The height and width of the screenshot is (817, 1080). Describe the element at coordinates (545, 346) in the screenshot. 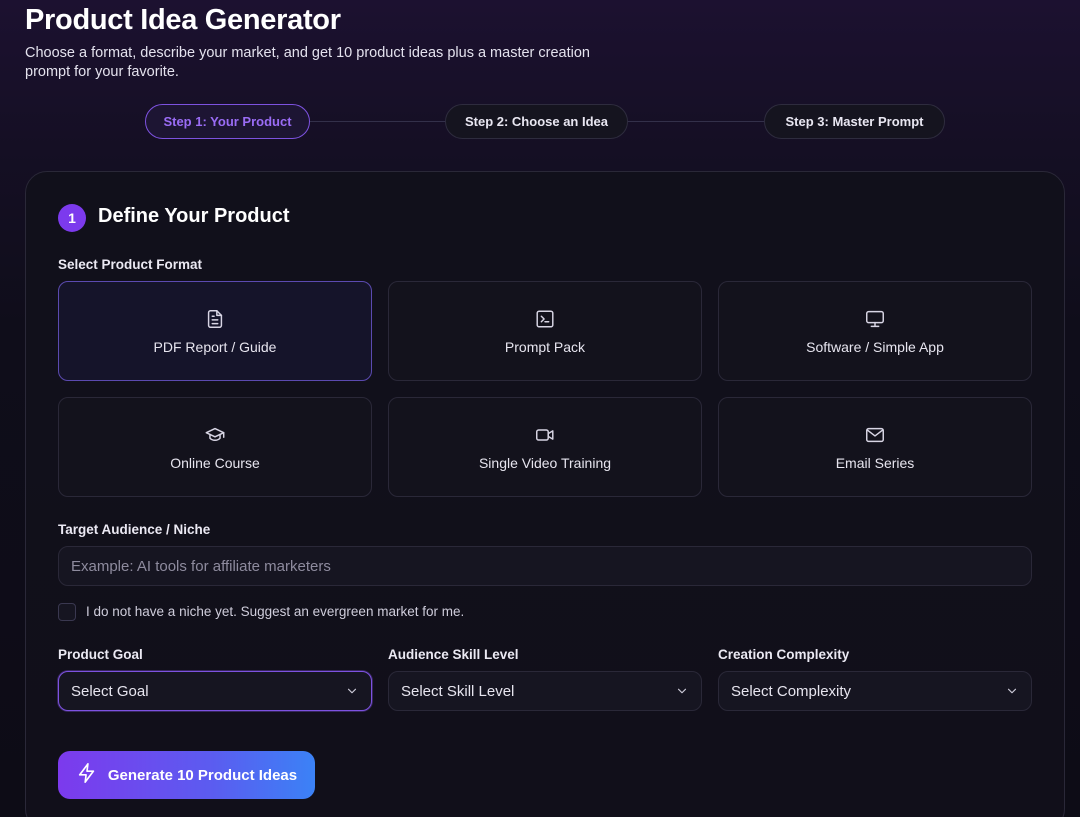

I see `format-tile-label: Prompt Pack` at that location.